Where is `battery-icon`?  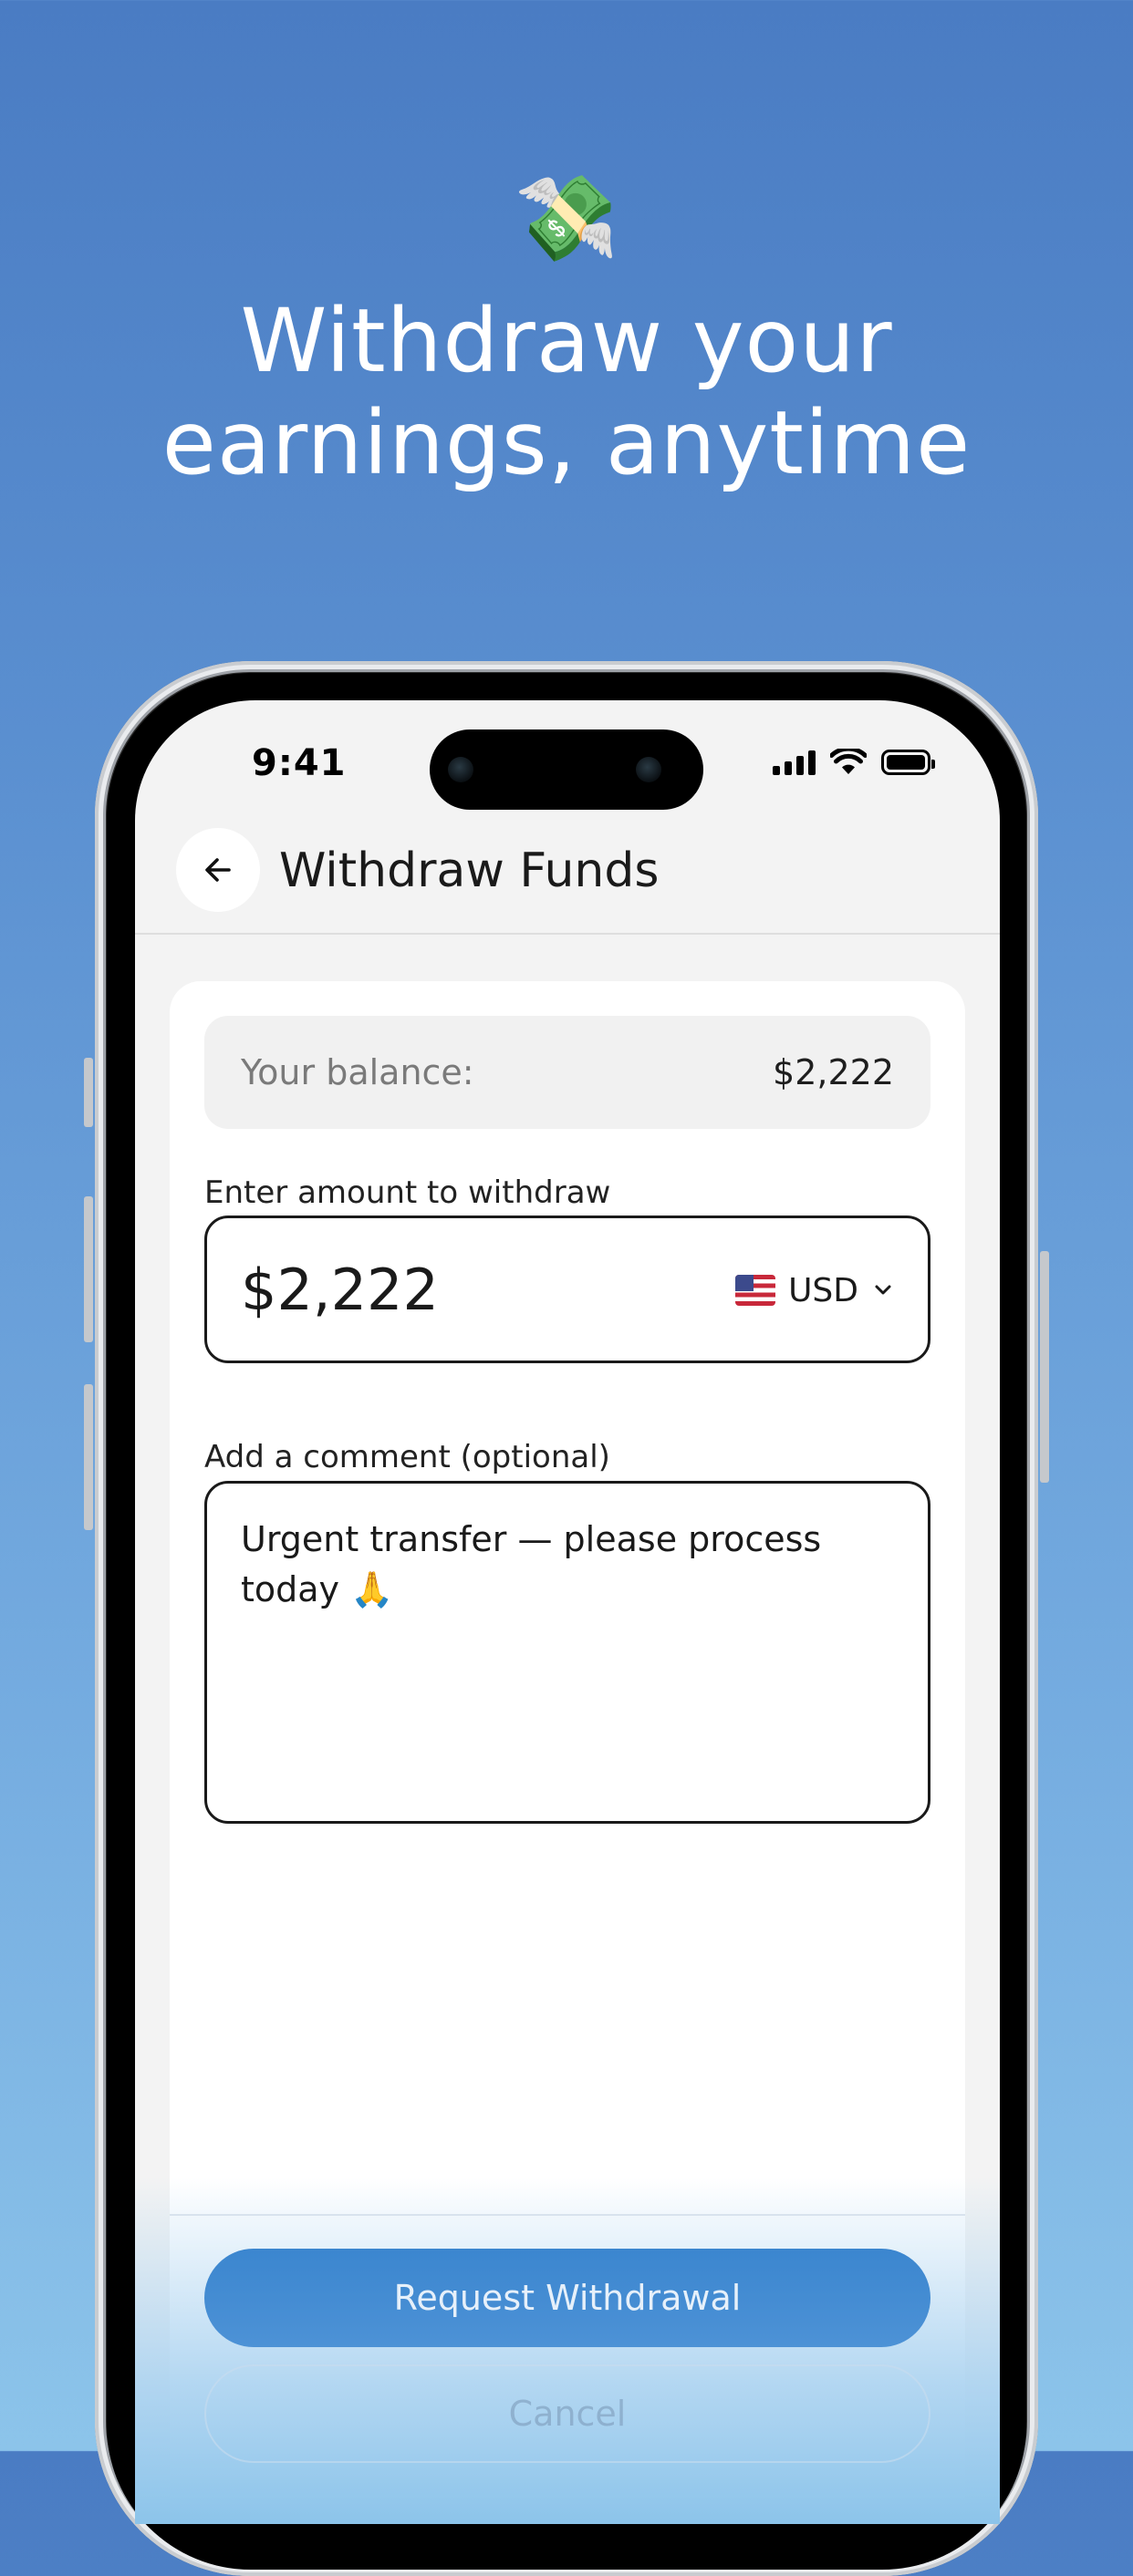
battery-icon is located at coordinates (908, 762).